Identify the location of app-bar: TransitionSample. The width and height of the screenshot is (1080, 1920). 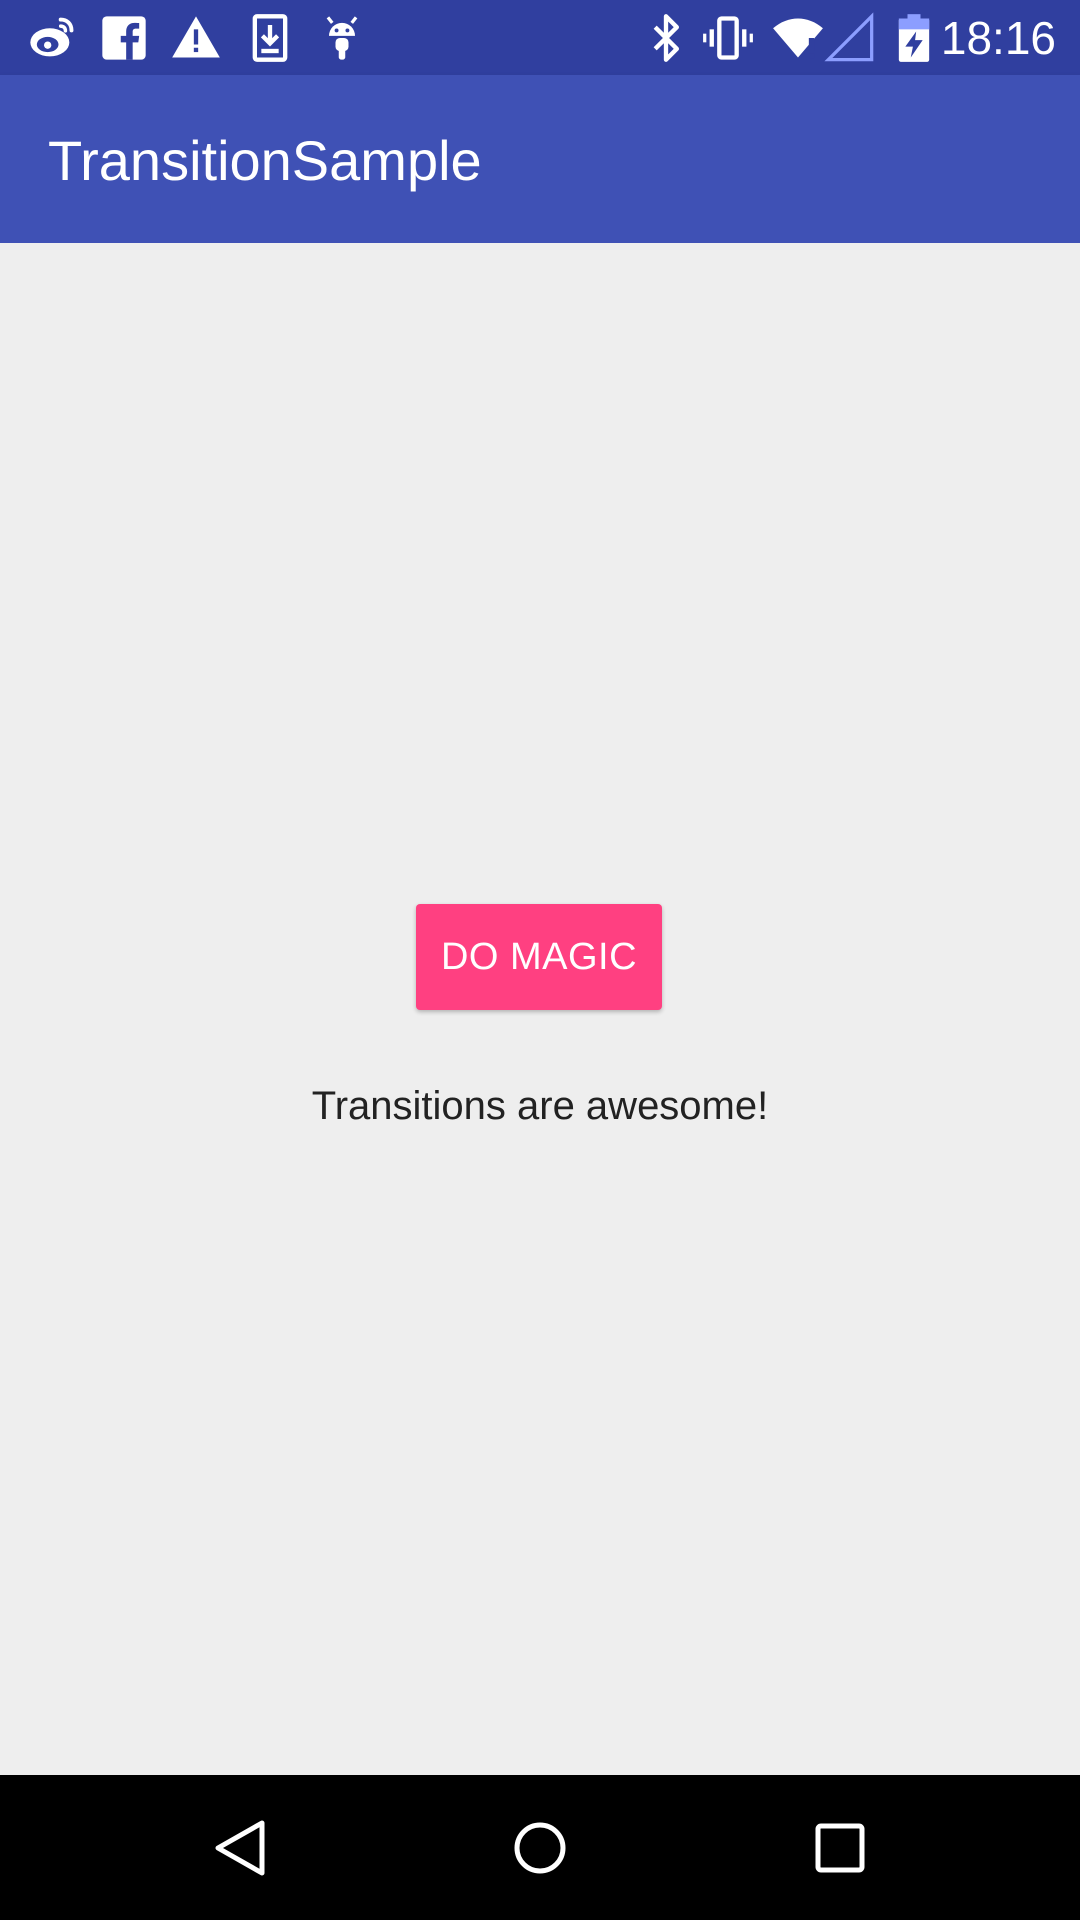
(540, 159).